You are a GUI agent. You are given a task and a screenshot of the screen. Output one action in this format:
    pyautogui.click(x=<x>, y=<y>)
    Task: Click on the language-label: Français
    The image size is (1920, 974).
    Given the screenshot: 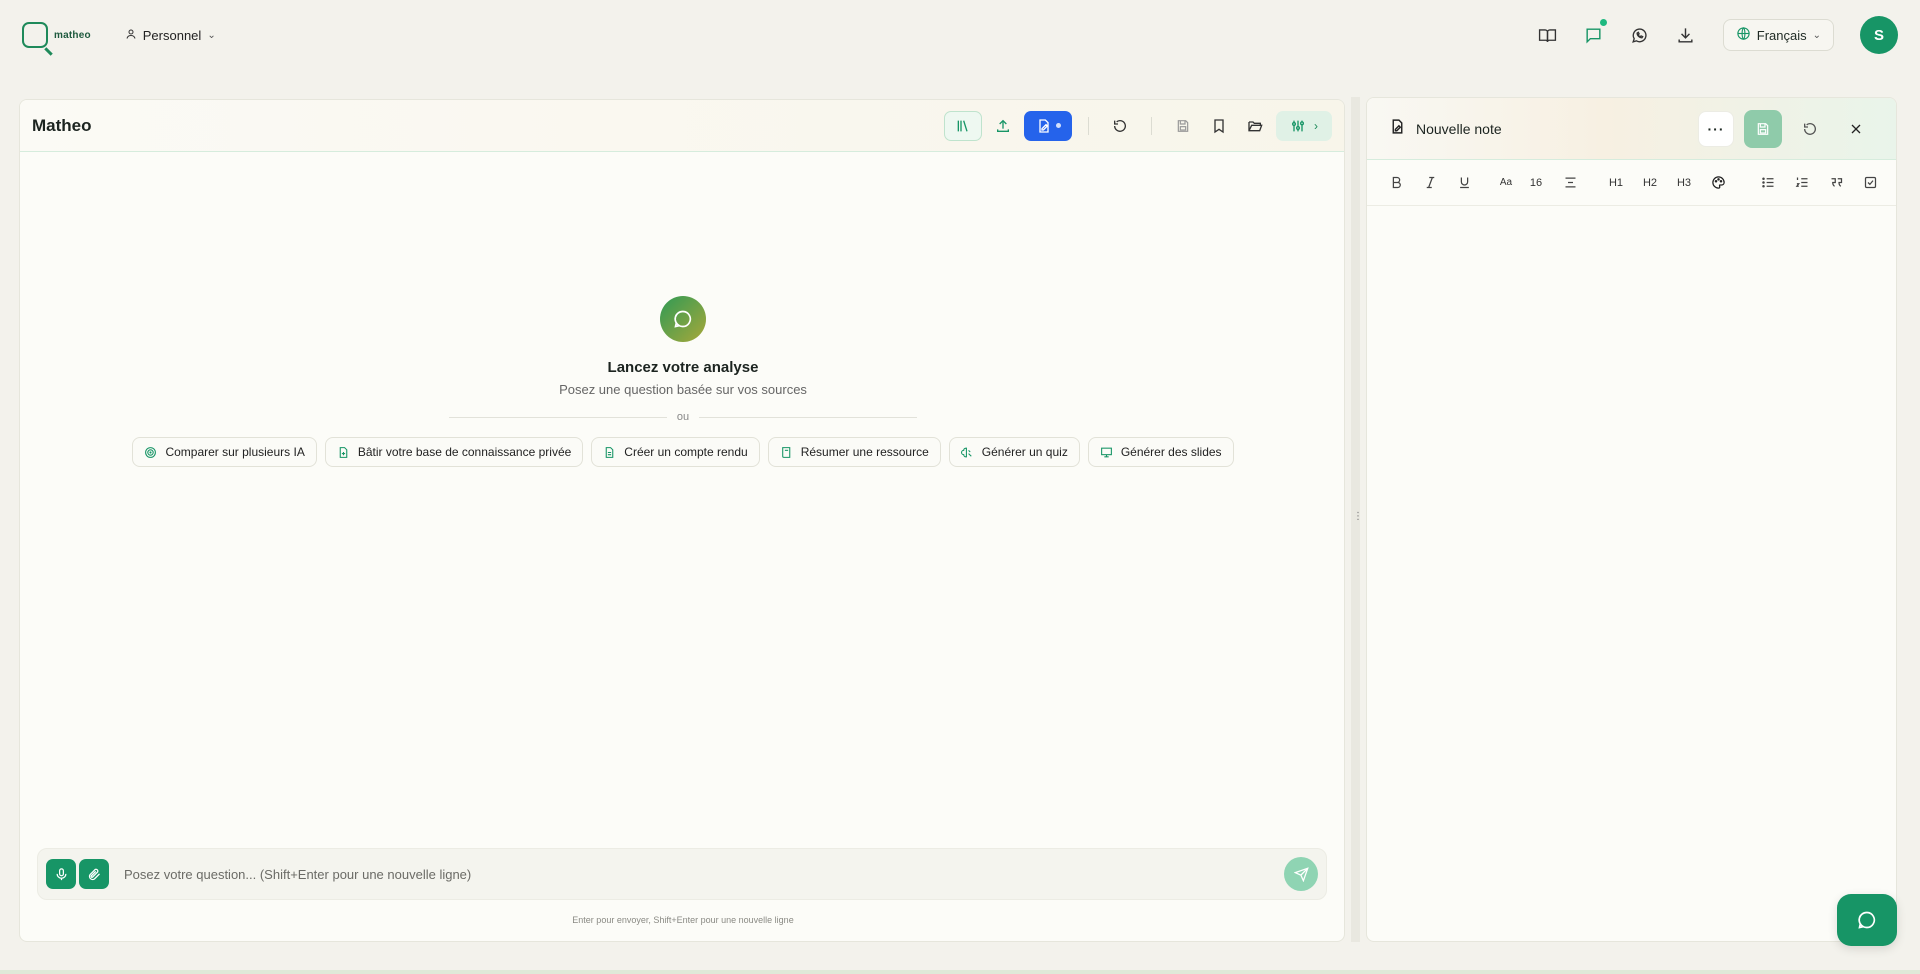 What is the action you would take?
    pyautogui.click(x=1781, y=35)
    